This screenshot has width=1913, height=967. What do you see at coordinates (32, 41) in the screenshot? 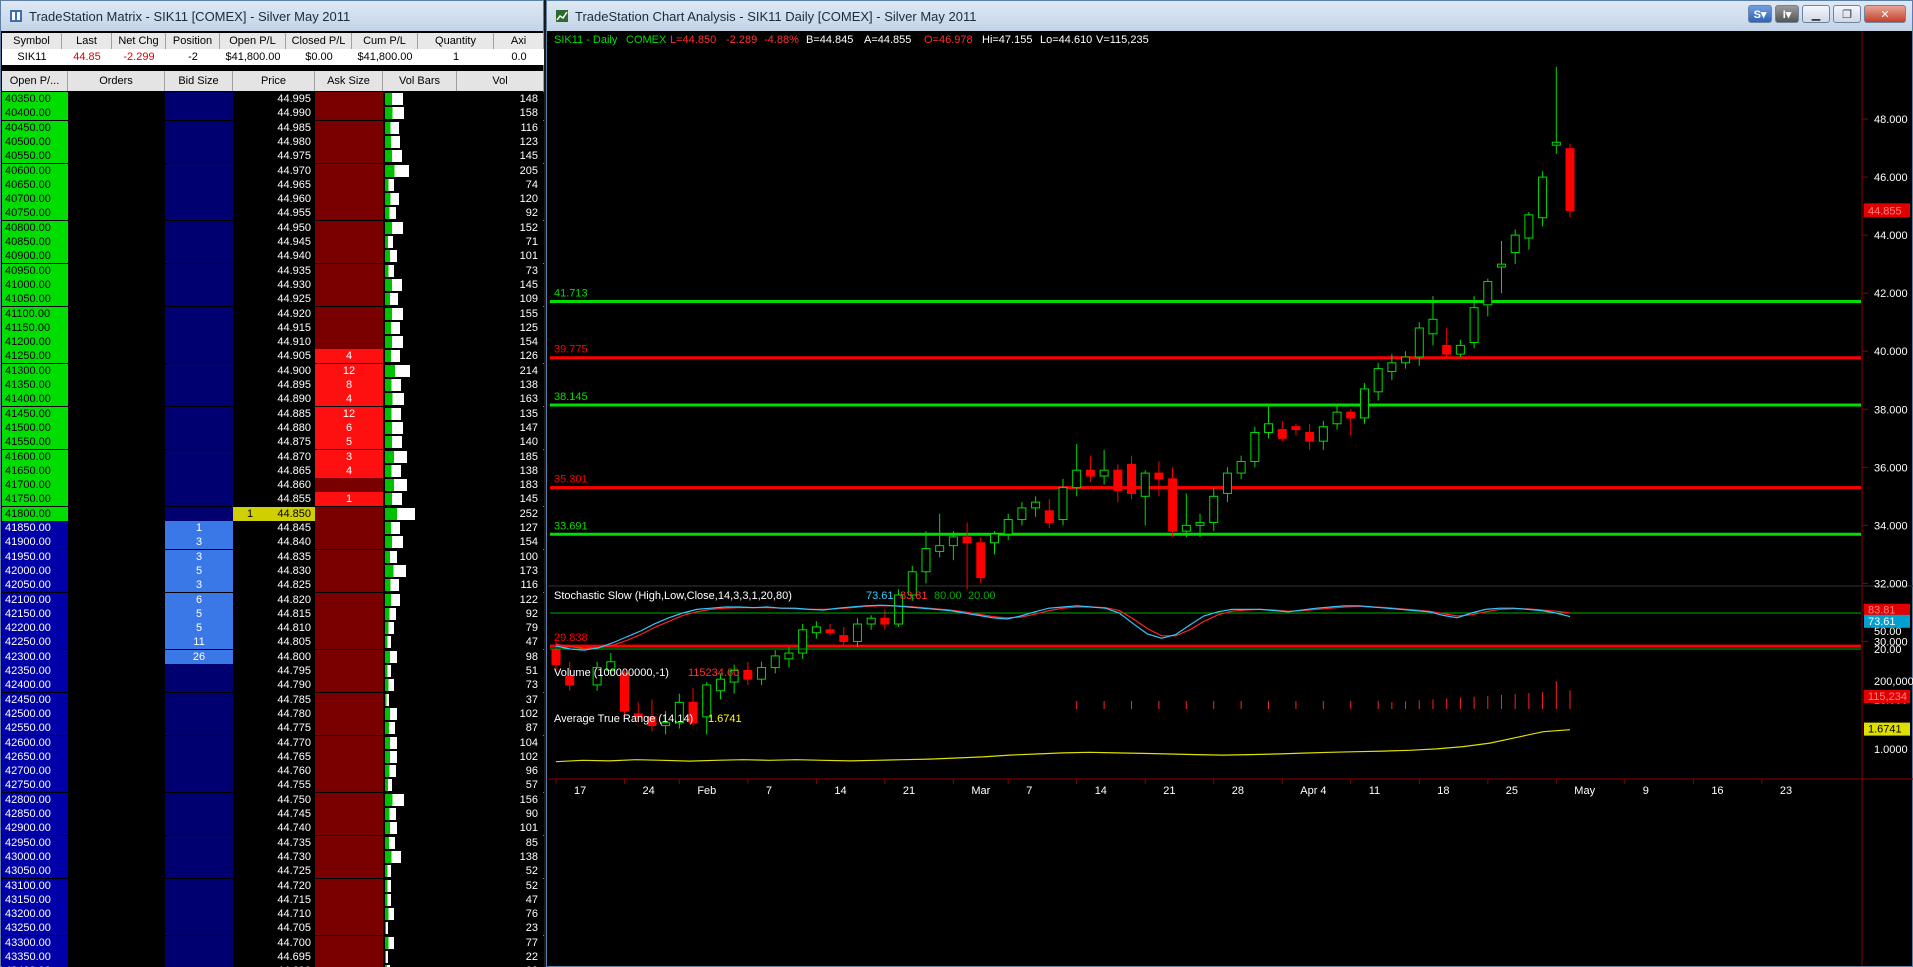
I see `quote-col-header: Symbol` at bounding box center [32, 41].